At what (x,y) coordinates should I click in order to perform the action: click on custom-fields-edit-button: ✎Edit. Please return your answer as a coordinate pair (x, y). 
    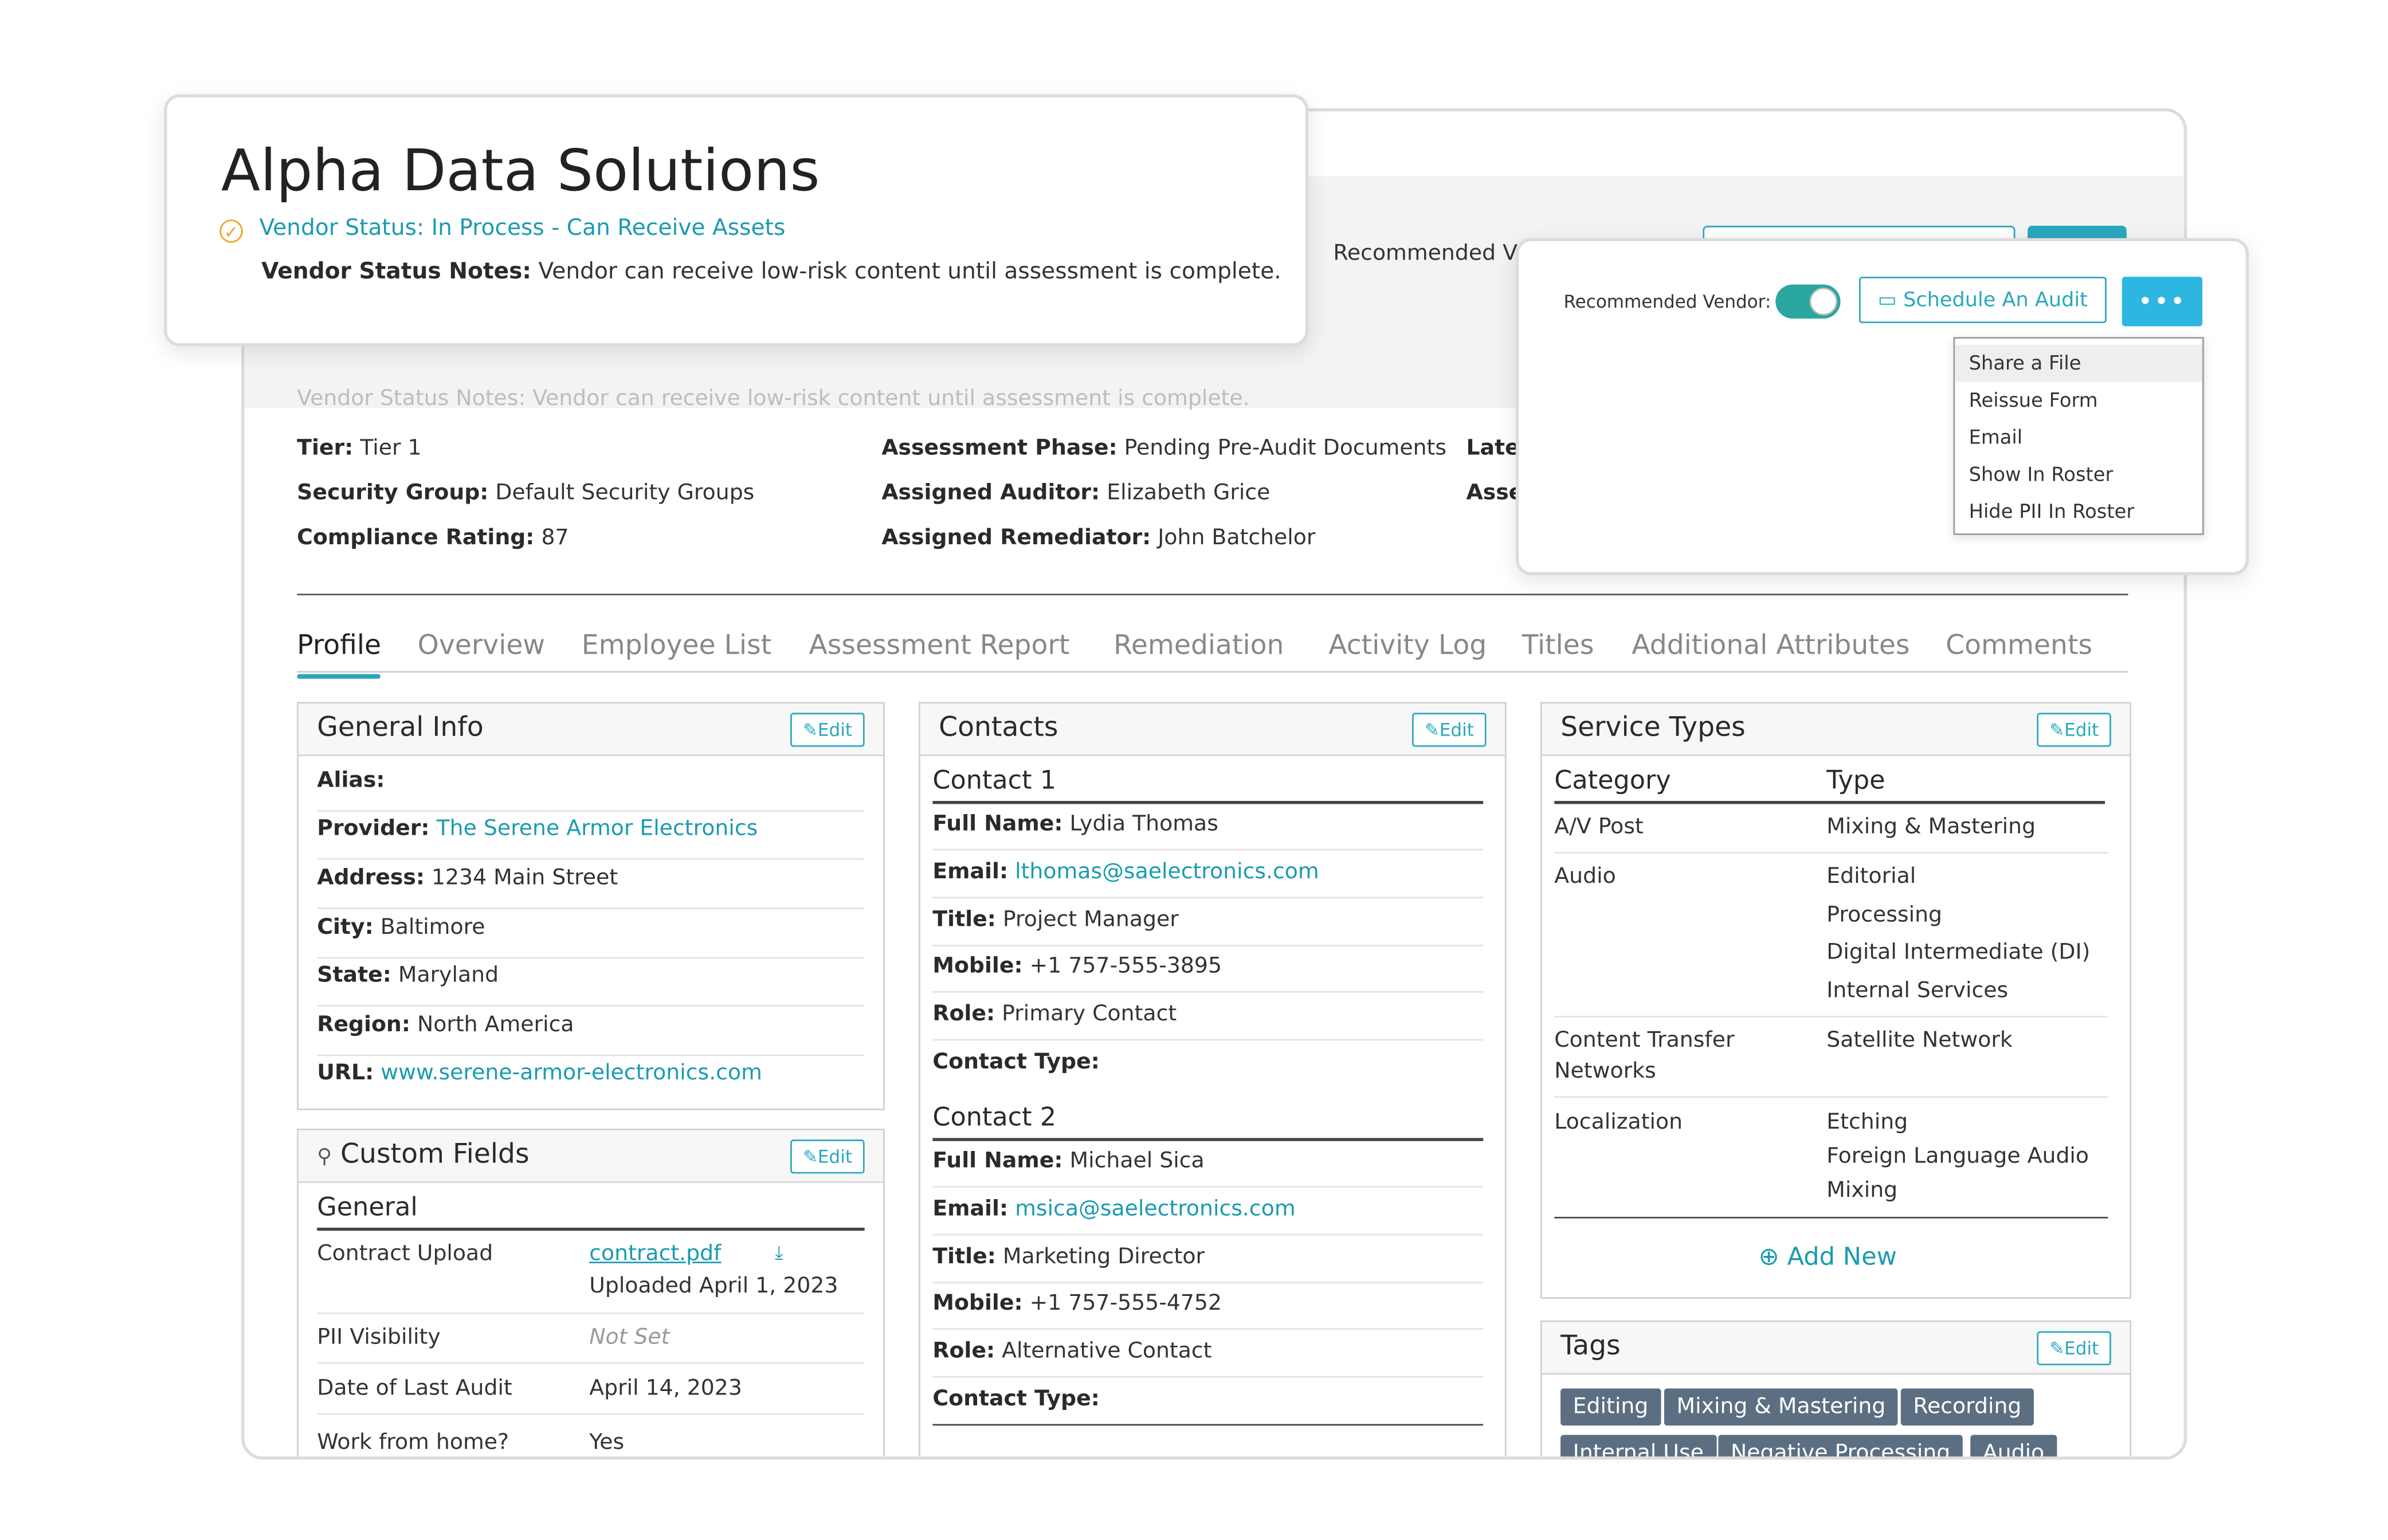
    Looking at the image, I should click on (827, 1157).